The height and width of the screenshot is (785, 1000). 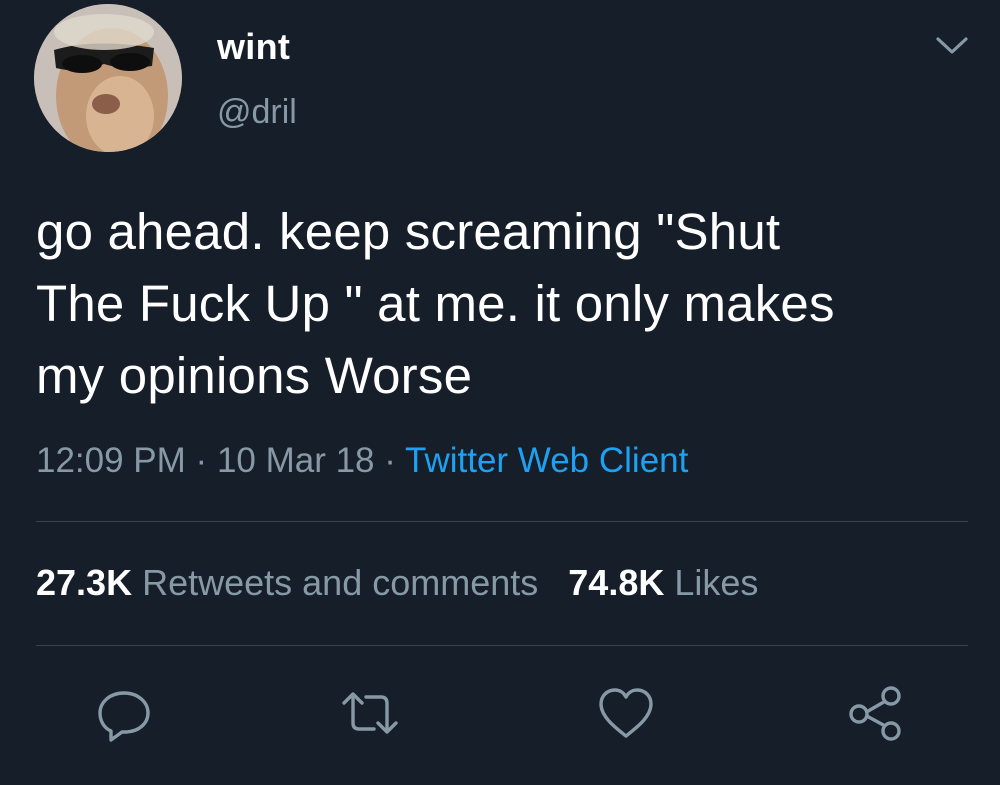 I want to click on likes-count: 74.8K, so click(x=616, y=582).